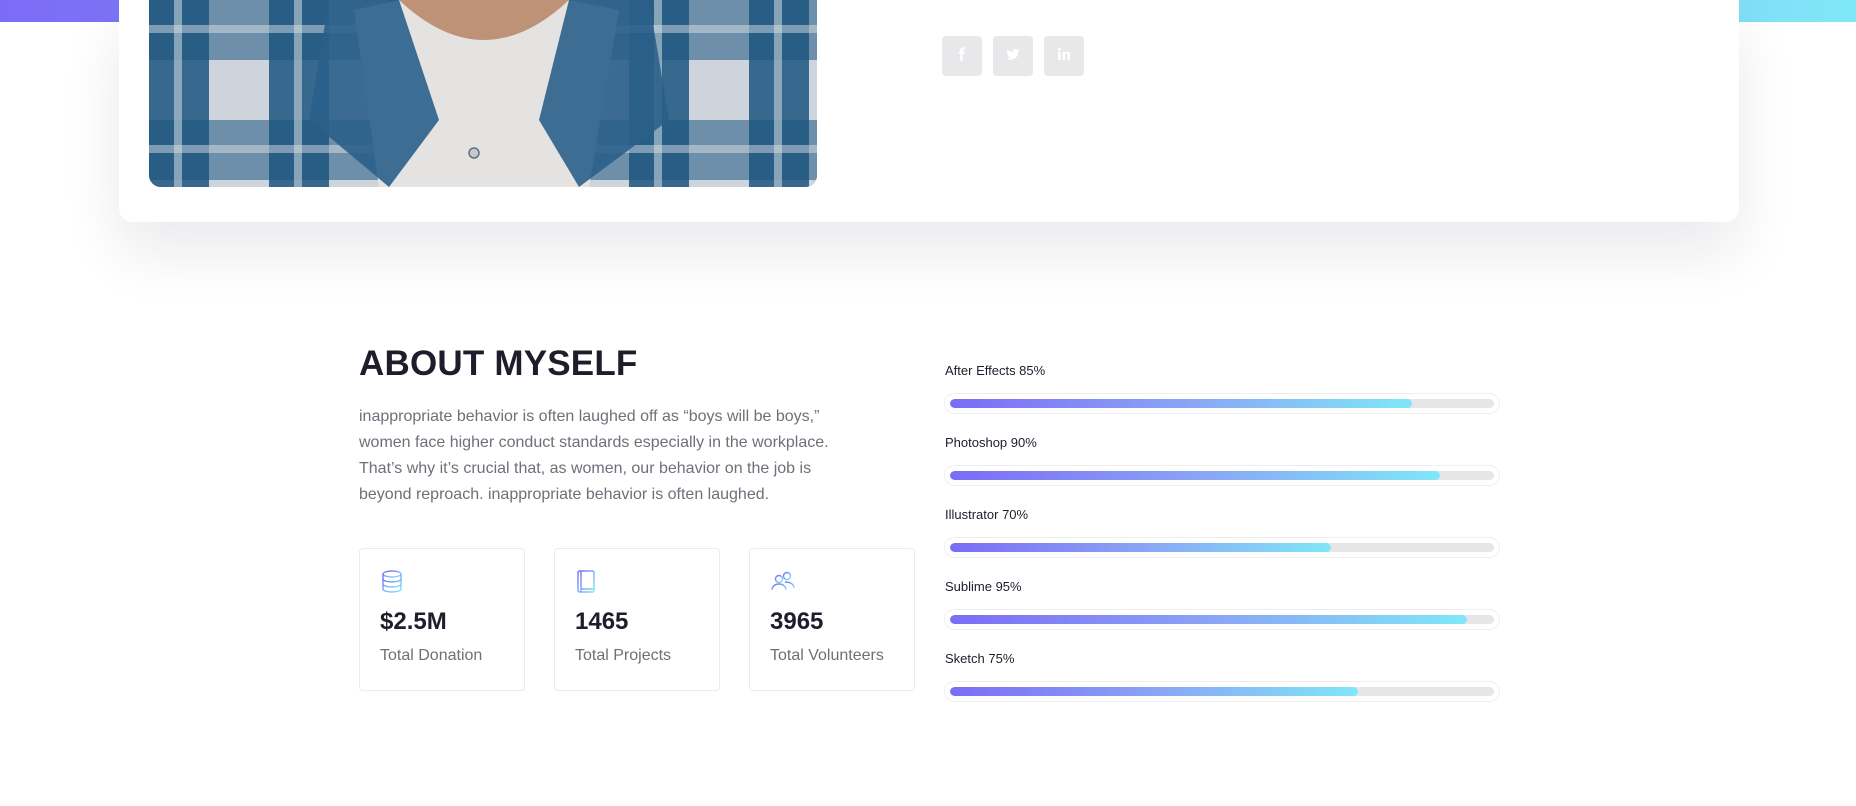  I want to click on linkedin-icon, so click(1064, 56).